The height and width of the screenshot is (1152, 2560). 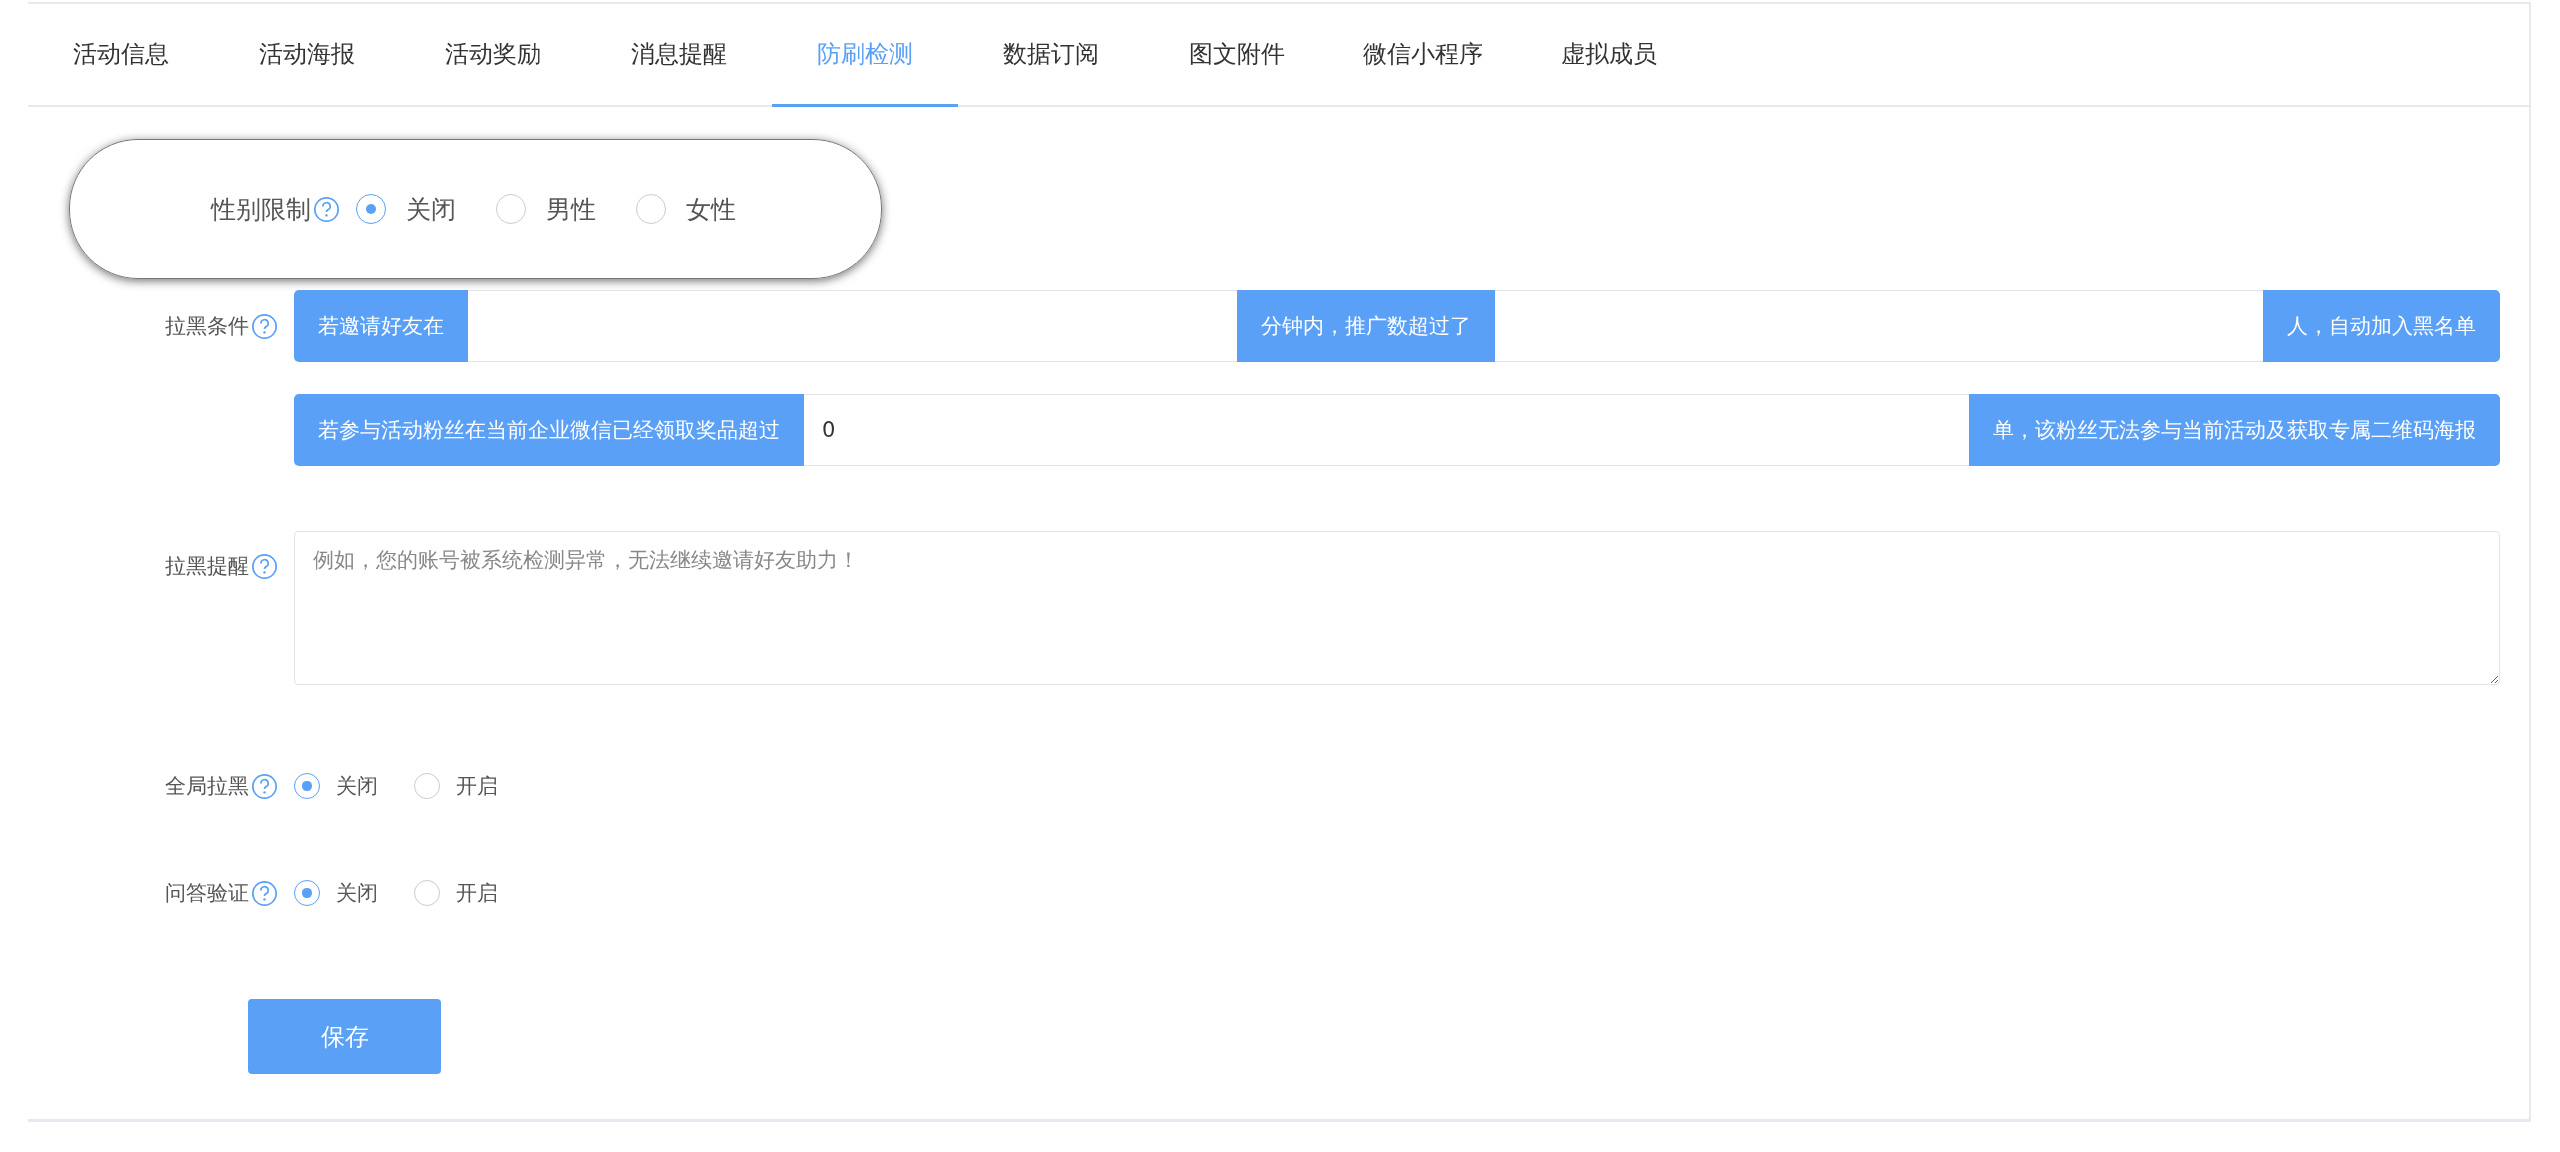 I want to click on field-label: 全局拉黑, so click(x=207, y=786).